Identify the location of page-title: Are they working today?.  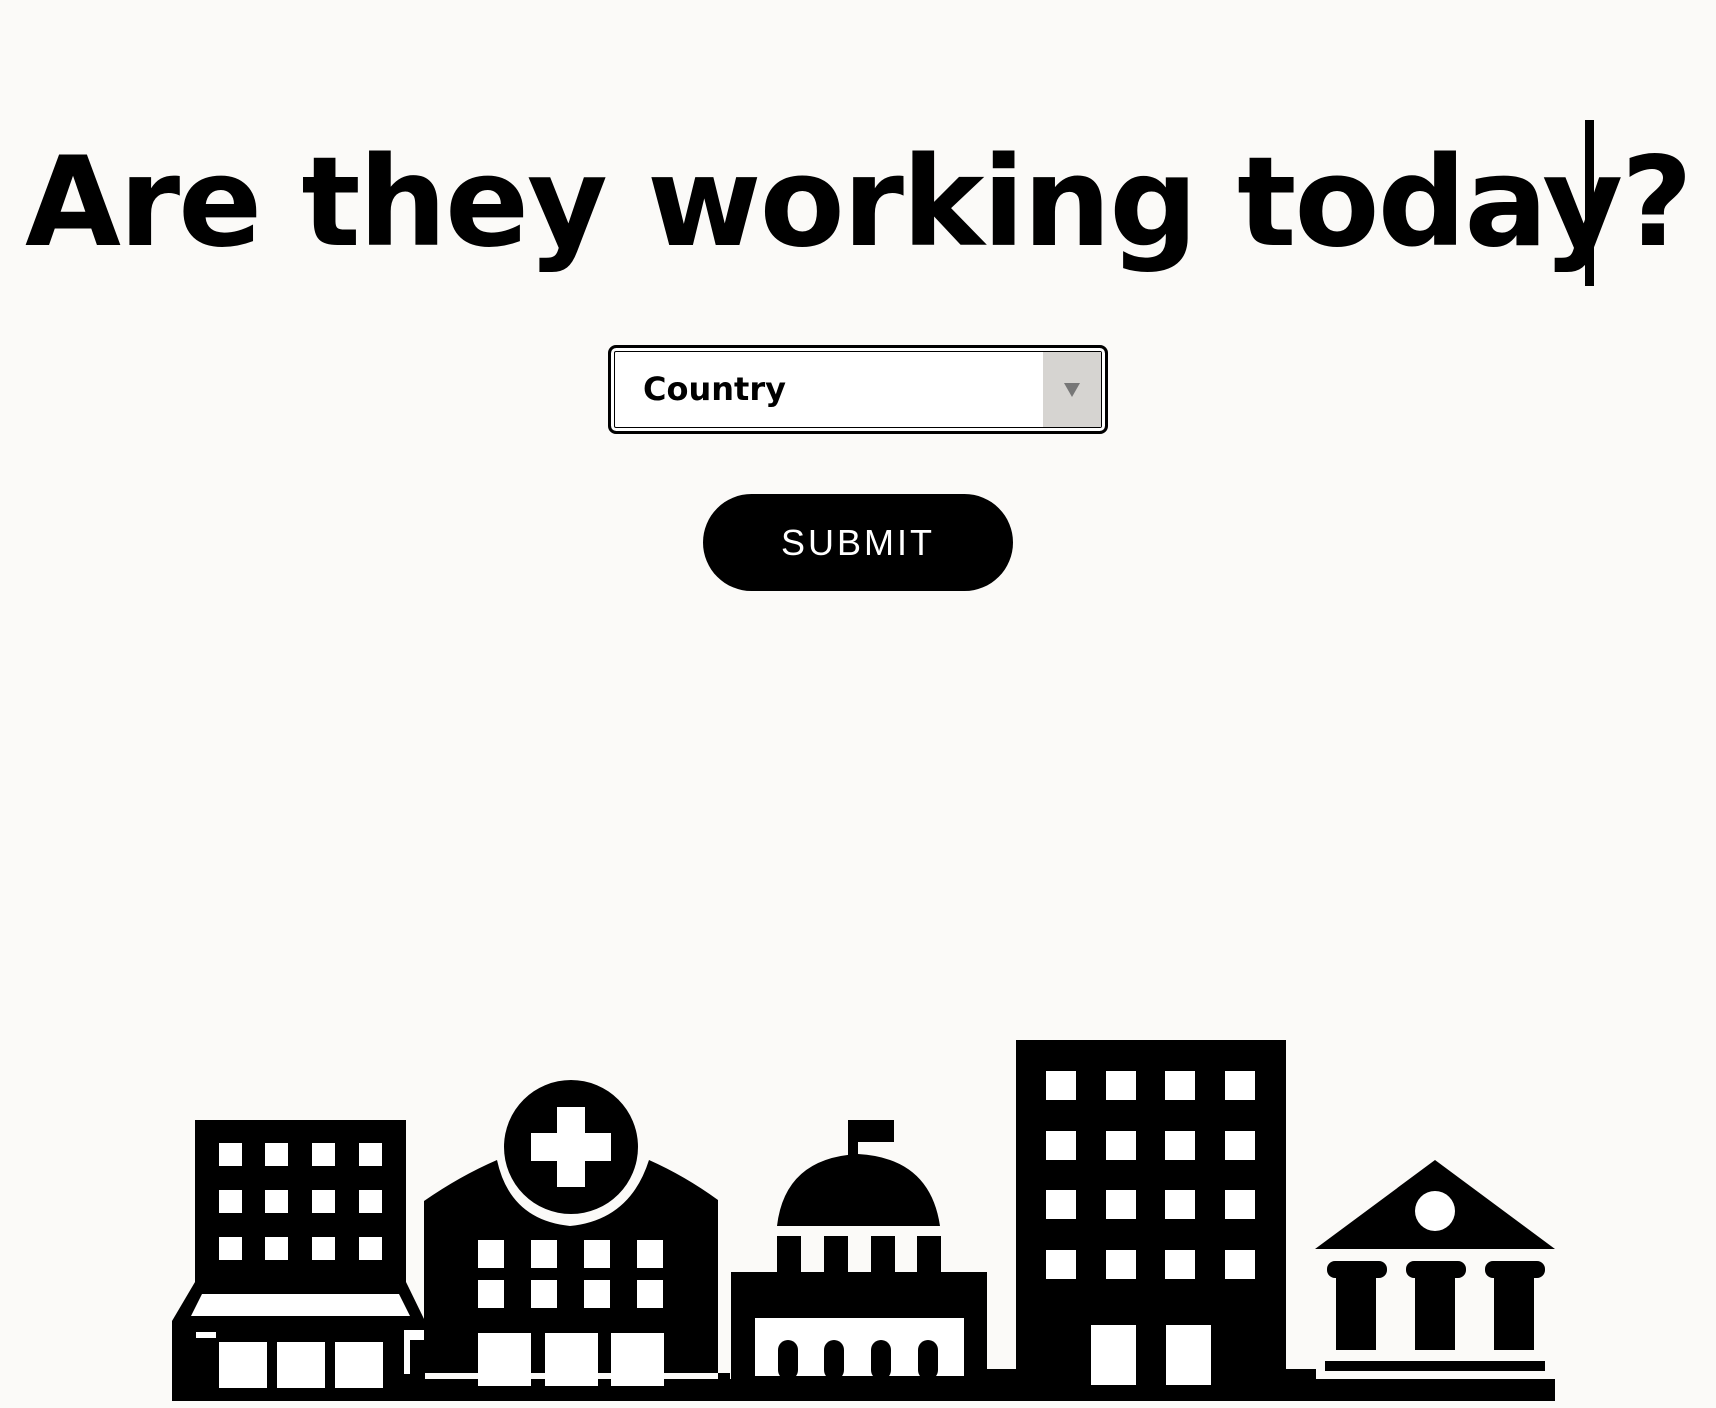
(859, 203).